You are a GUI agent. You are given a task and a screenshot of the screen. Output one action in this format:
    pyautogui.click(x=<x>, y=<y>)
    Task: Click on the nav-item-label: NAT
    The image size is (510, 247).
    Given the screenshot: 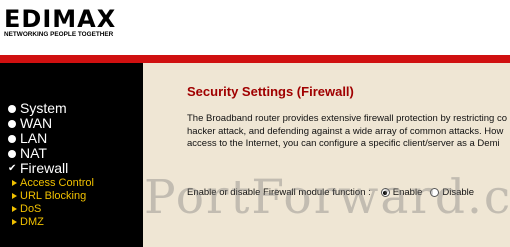 What is the action you would take?
    pyautogui.click(x=33, y=153)
    